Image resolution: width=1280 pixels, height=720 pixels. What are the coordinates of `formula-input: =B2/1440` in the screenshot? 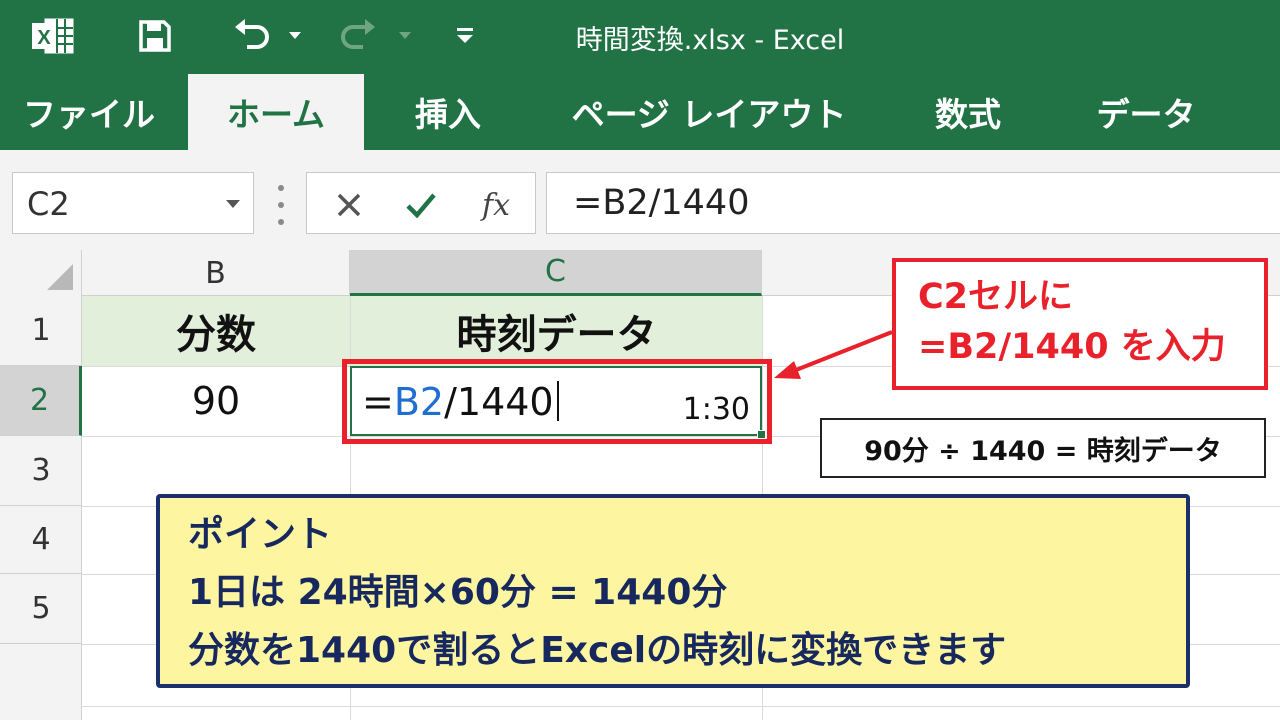 It's located at (913, 203).